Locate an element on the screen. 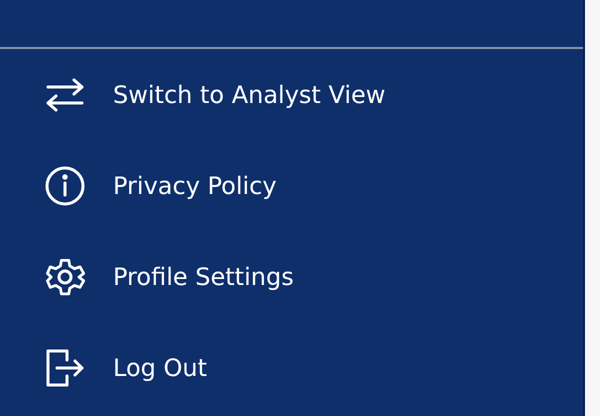 This screenshot has width=600, height=416. info-icon is located at coordinates (65, 186).